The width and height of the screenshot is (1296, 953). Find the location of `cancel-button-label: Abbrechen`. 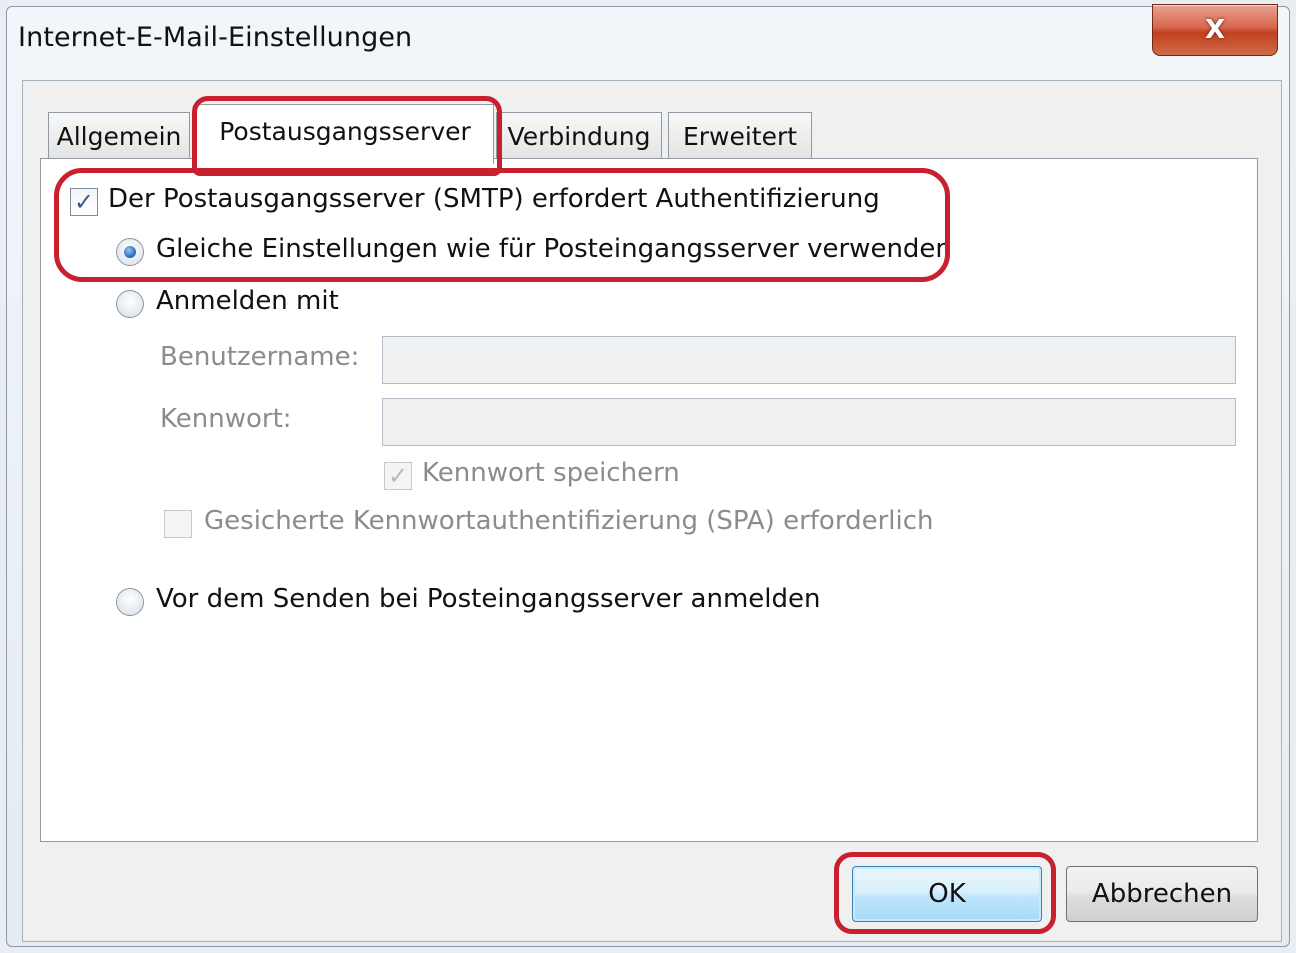

cancel-button-label: Abbrechen is located at coordinates (1162, 894).